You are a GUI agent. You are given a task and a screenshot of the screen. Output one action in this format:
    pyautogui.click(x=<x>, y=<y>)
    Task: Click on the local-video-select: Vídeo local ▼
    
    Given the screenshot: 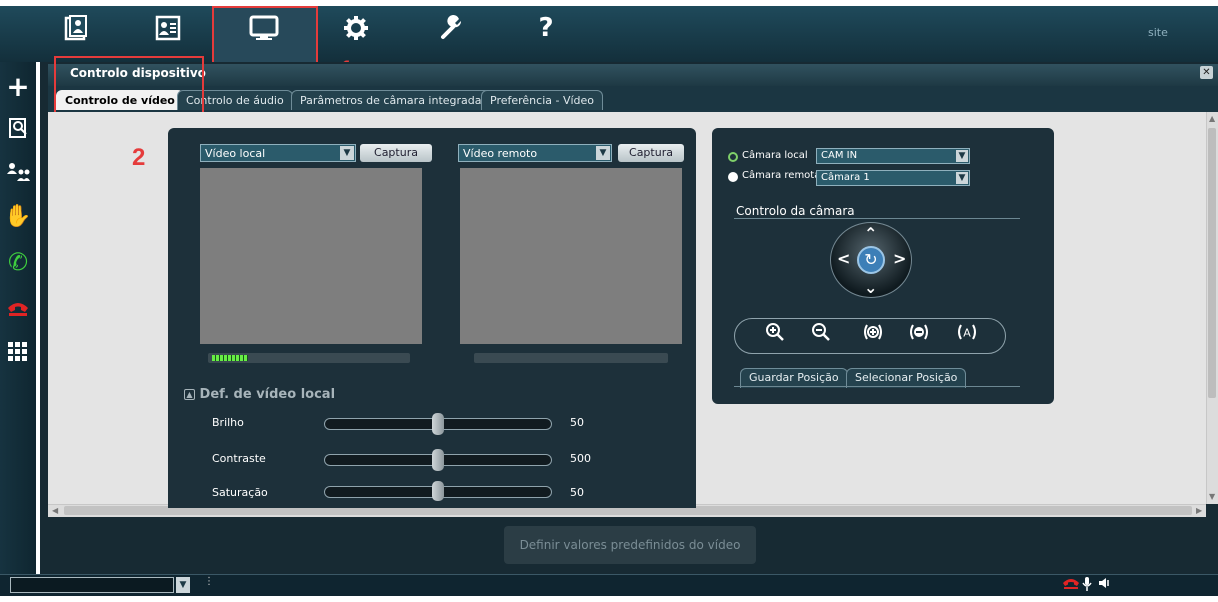 What is the action you would take?
    pyautogui.click(x=278, y=153)
    